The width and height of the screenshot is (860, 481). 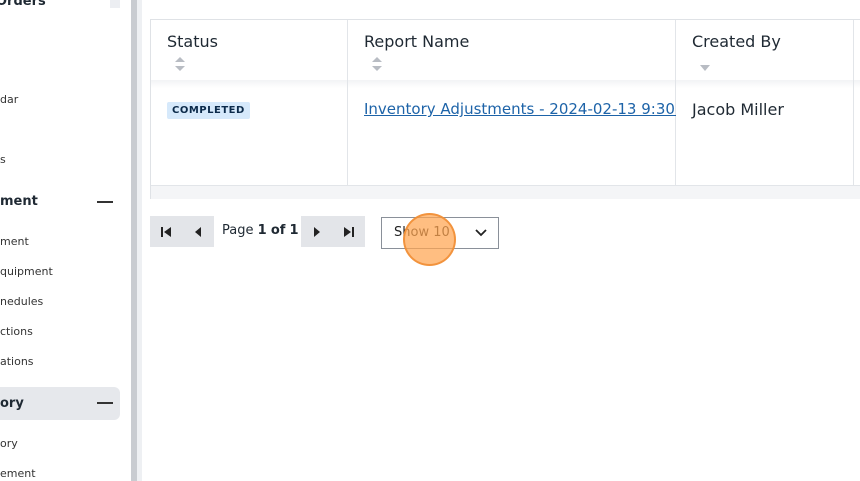 What do you see at coordinates (18, 473) in the screenshot?
I see `sidebar-item-inventory-management: ement` at bounding box center [18, 473].